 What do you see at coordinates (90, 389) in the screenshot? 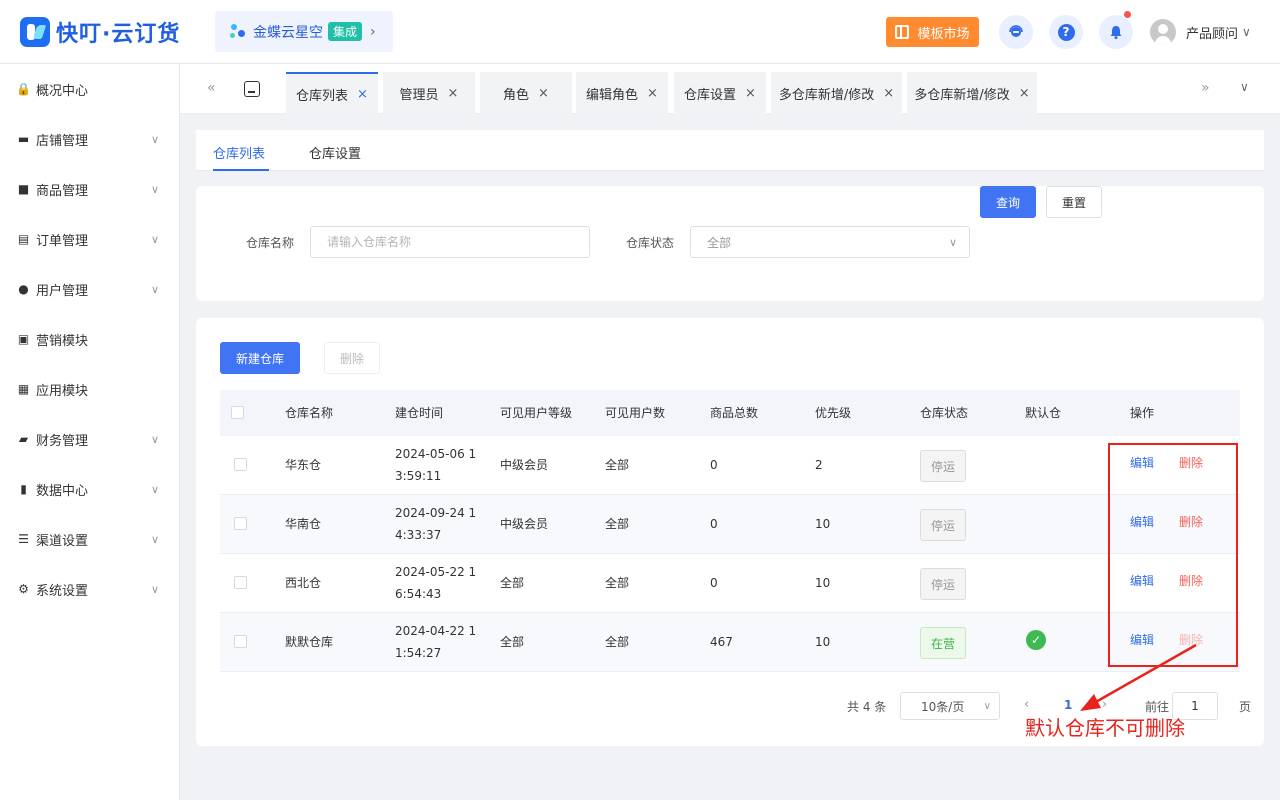
I see `sidebar-item: ▦ 应用模块` at bounding box center [90, 389].